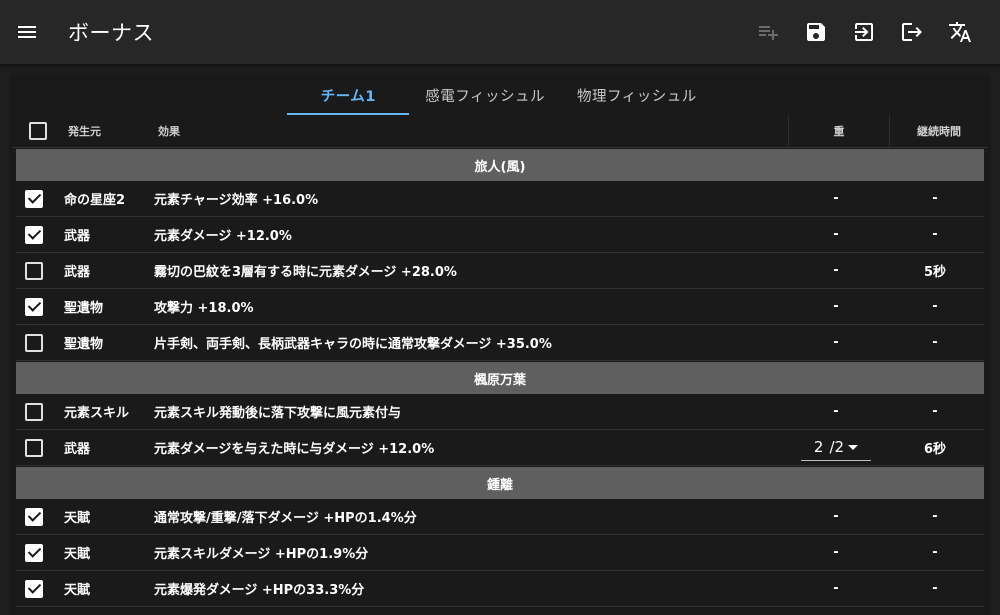 This screenshot has width=1000, height=615. What do you see at coordinates (500, 307) in the screenshot?
I see `table-row: 聖遺物 攻撃力 +18.0% - -` at bounding box center [500, 307].